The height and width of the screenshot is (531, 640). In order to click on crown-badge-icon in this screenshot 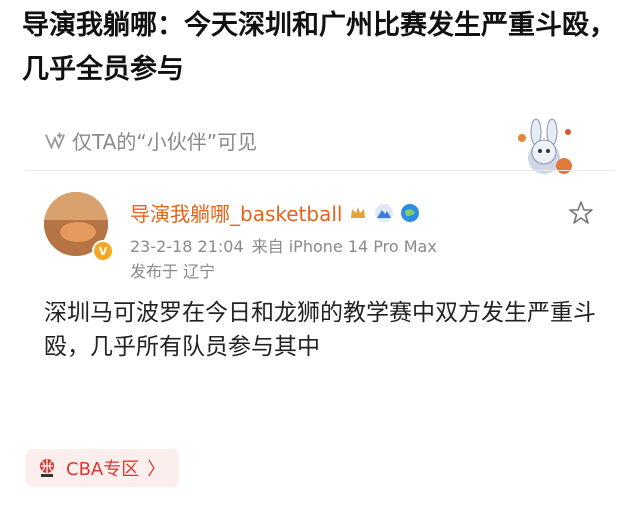, I will do `click(358, 212)`.